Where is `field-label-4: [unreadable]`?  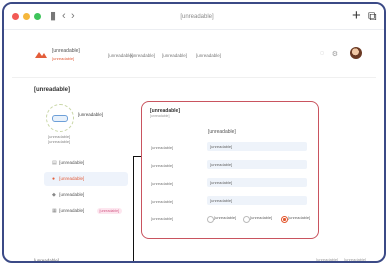
field-label-4: [unreadable] is located at coordinates (162, 201).